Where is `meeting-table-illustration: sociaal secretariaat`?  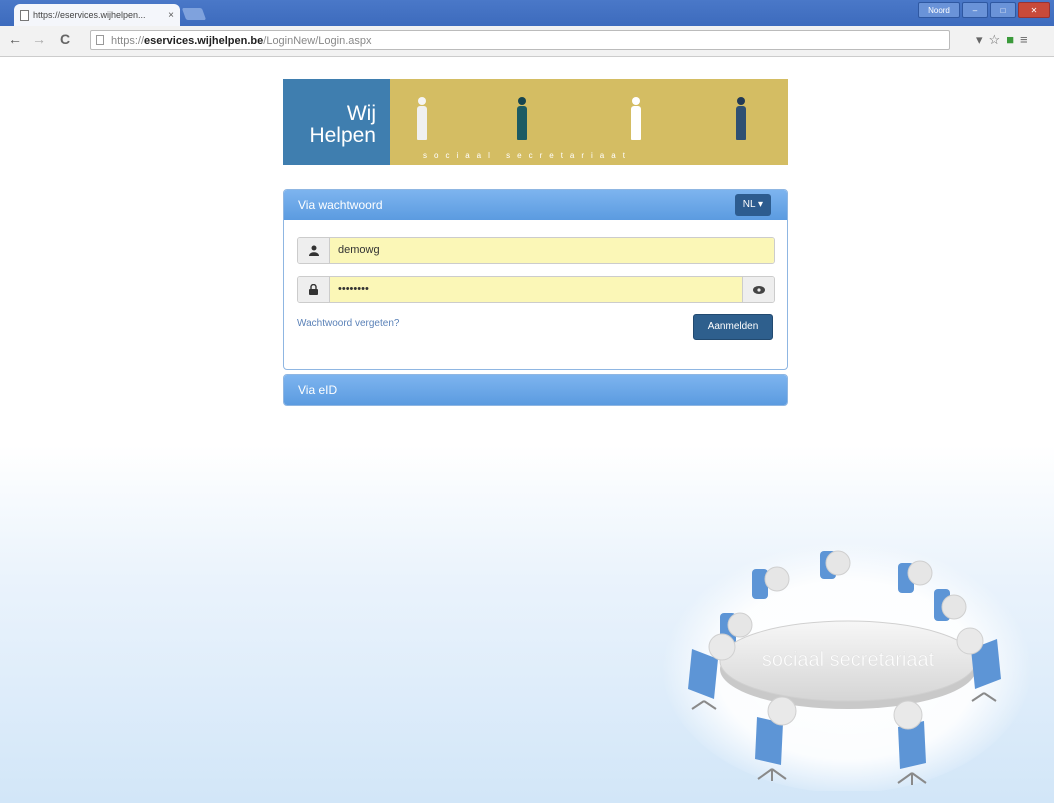
meeting-table-illustration: sociaal secretariaat is located at coordinates (847, 664).